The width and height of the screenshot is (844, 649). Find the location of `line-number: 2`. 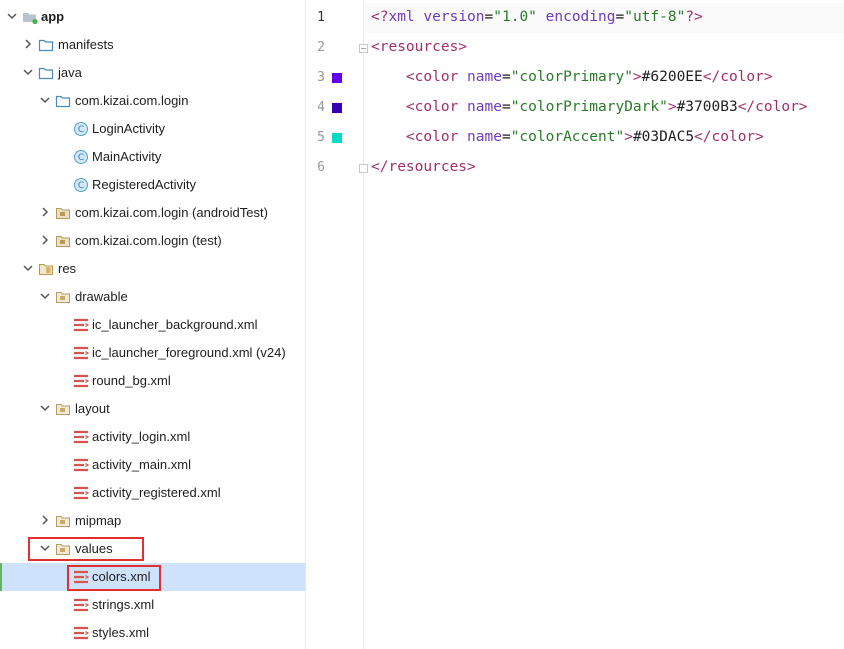

line-number: 2 is located at coordinates (321, 47).